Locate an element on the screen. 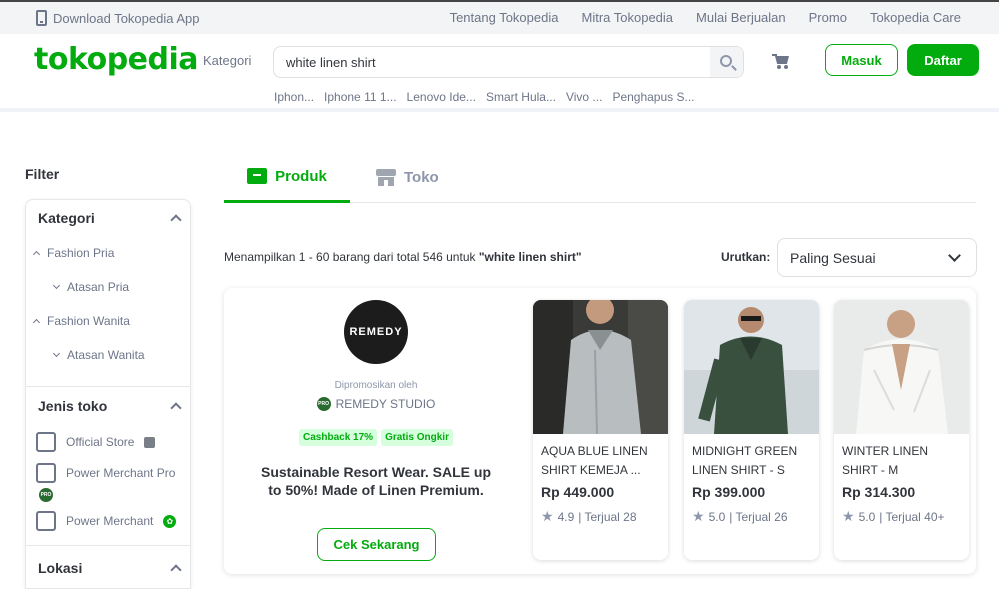 The width and height of the screenshot is (999, 589). register-button: Daftar is located at coordinates (943, 60).